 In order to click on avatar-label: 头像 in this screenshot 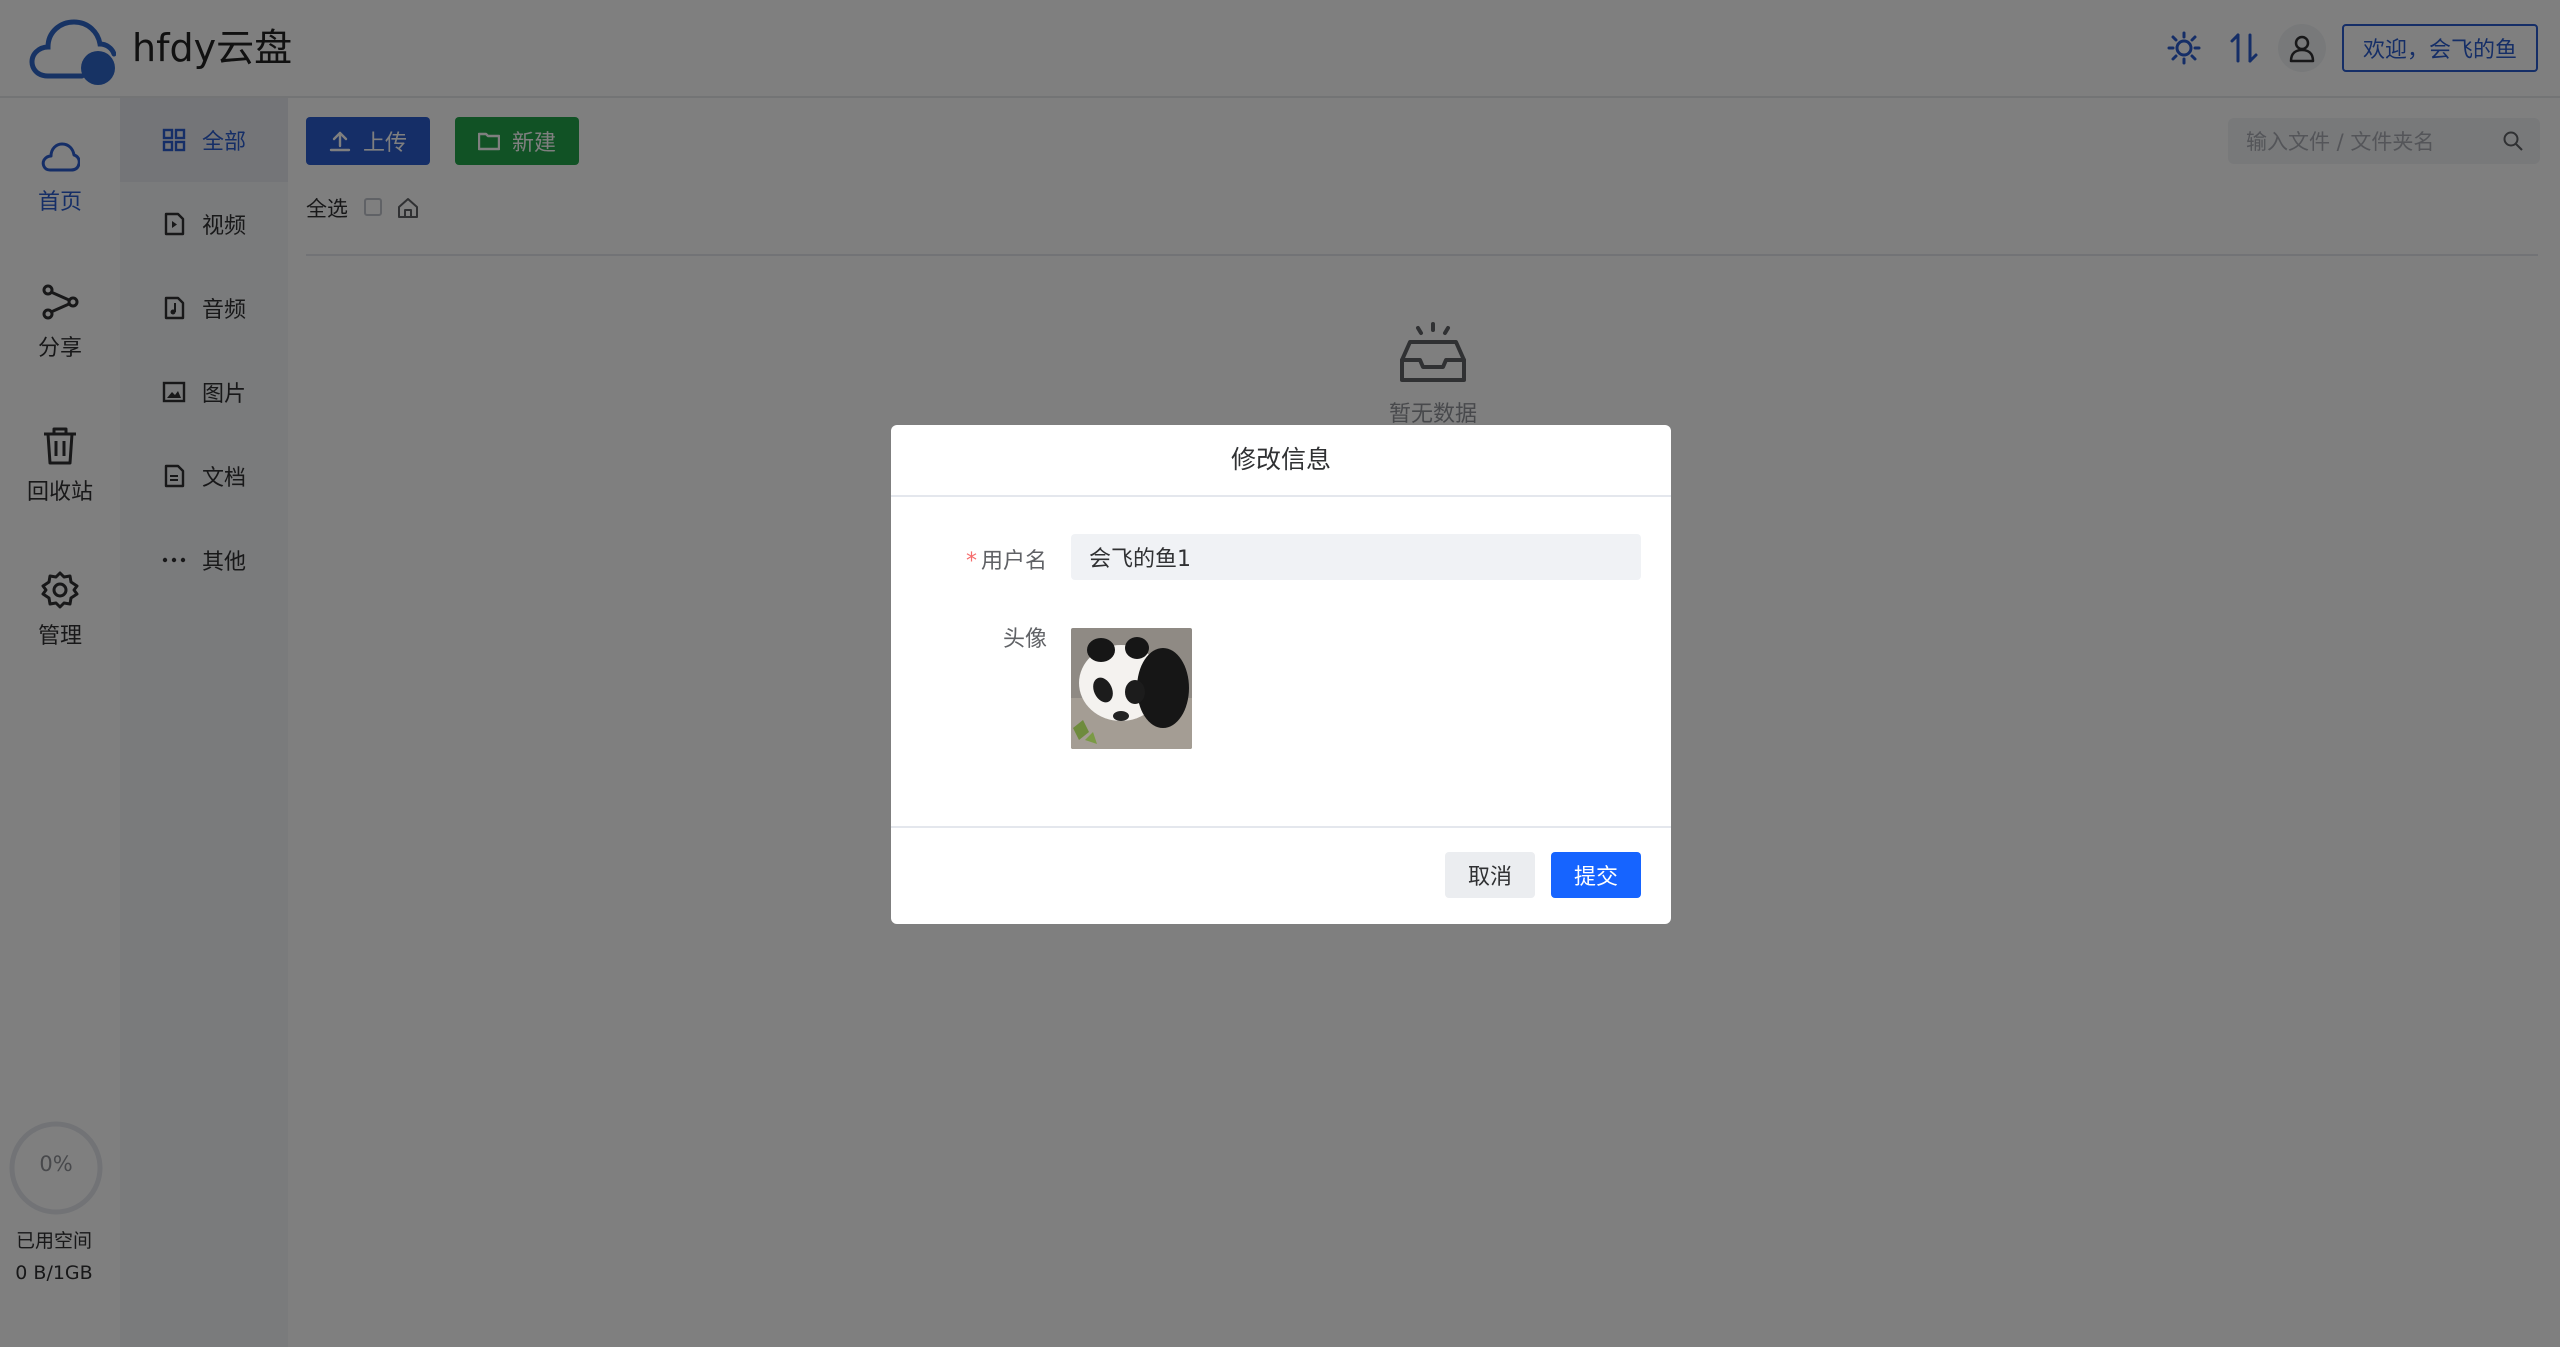, I will do `click(1024, 639)`.